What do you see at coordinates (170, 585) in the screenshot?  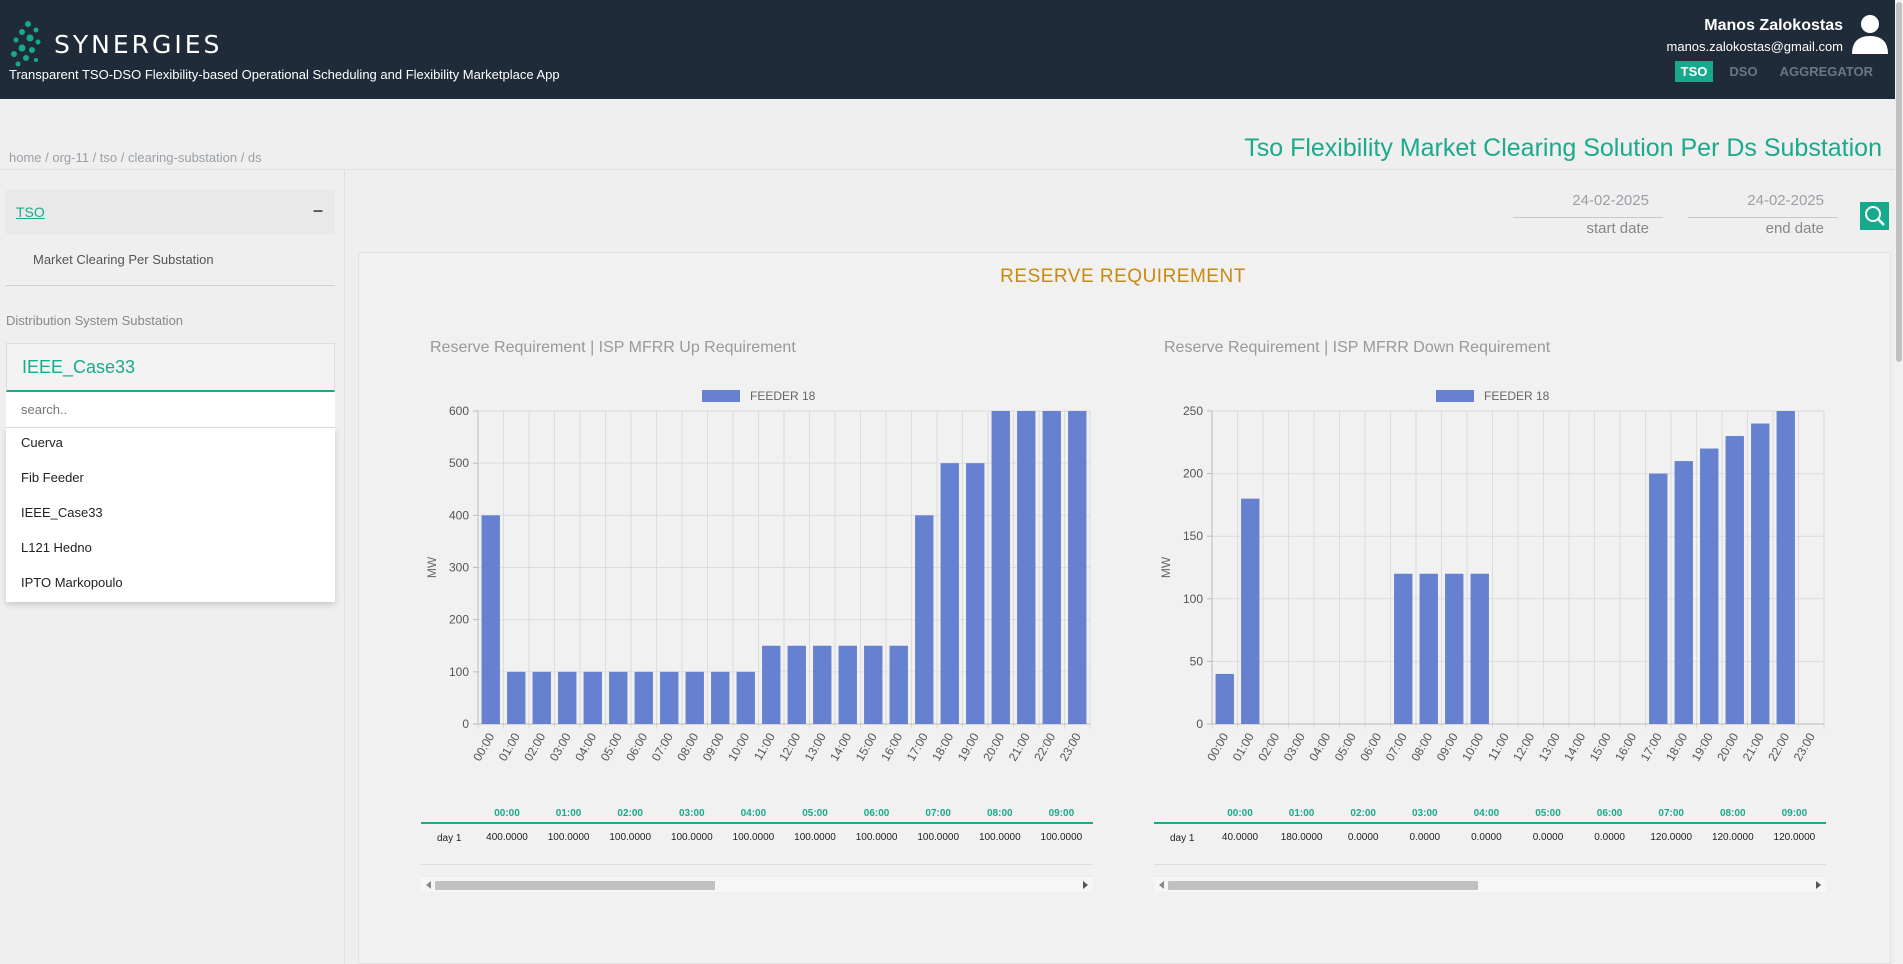 I see `dropdown-option: IPTO Markopoulo` at bounding box center [170, 585].